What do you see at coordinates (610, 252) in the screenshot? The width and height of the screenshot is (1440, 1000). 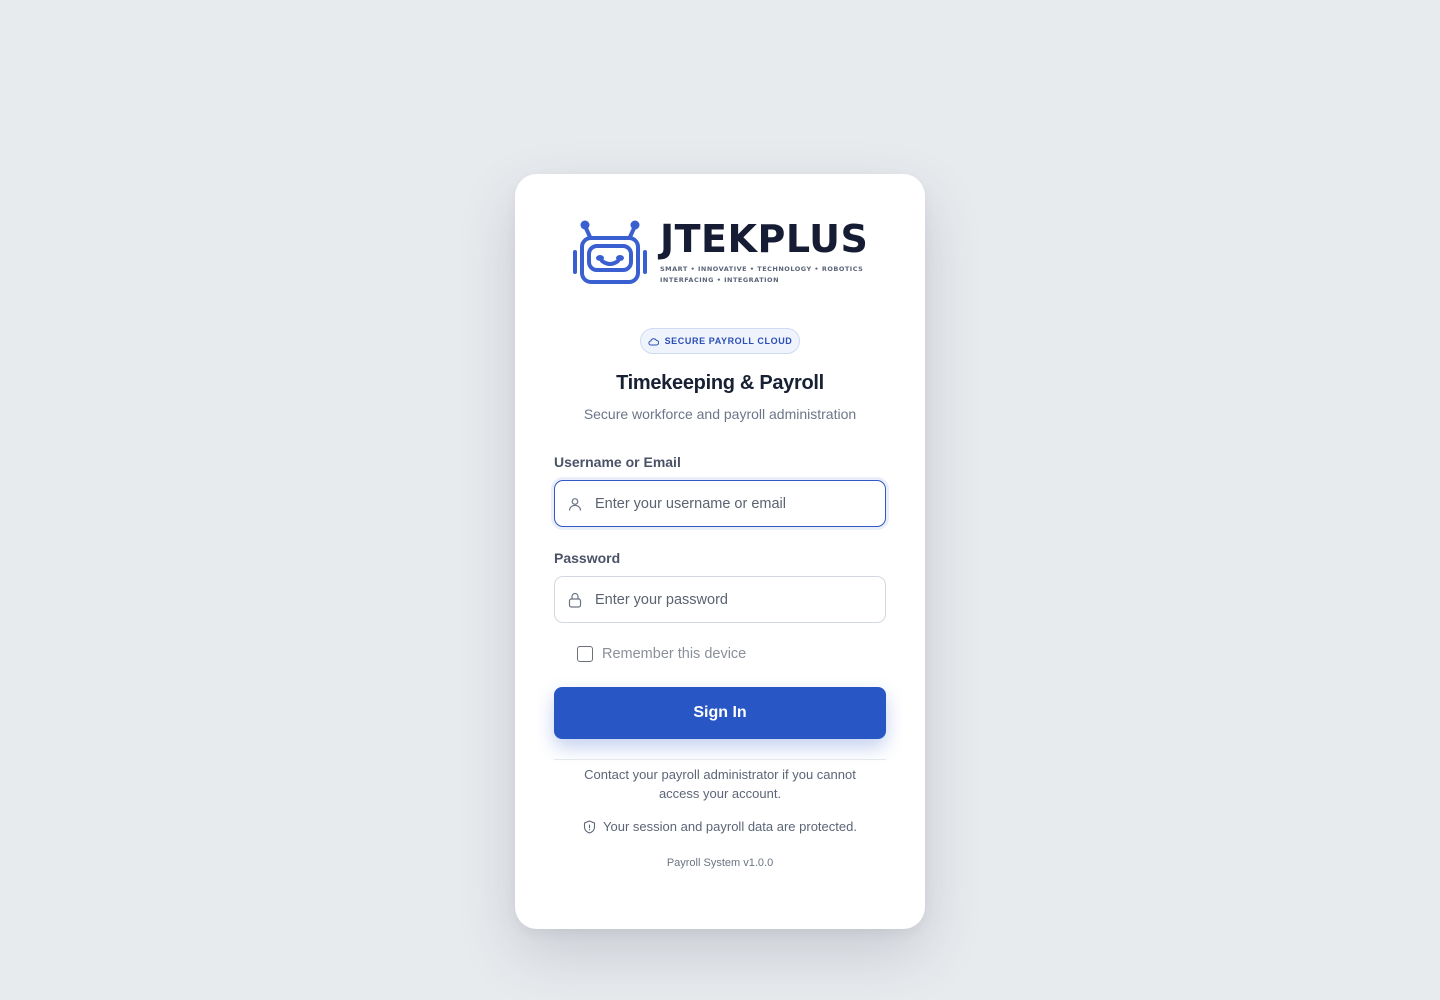 I see `robot-logo-icon` at bounding box center [610, 252].